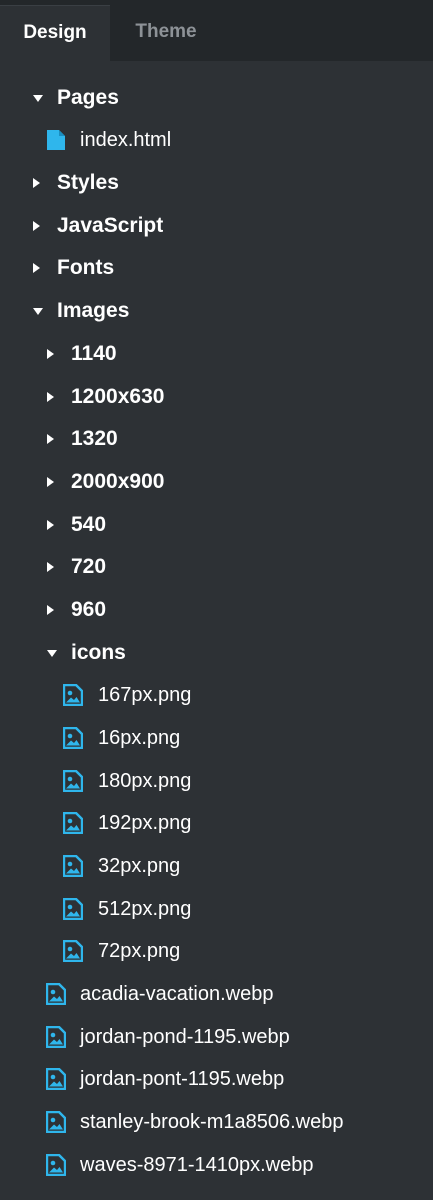 The height and width of the screenshot is (1200, 433). I want to click on tree-item-label: 1320, so click(94, 438).